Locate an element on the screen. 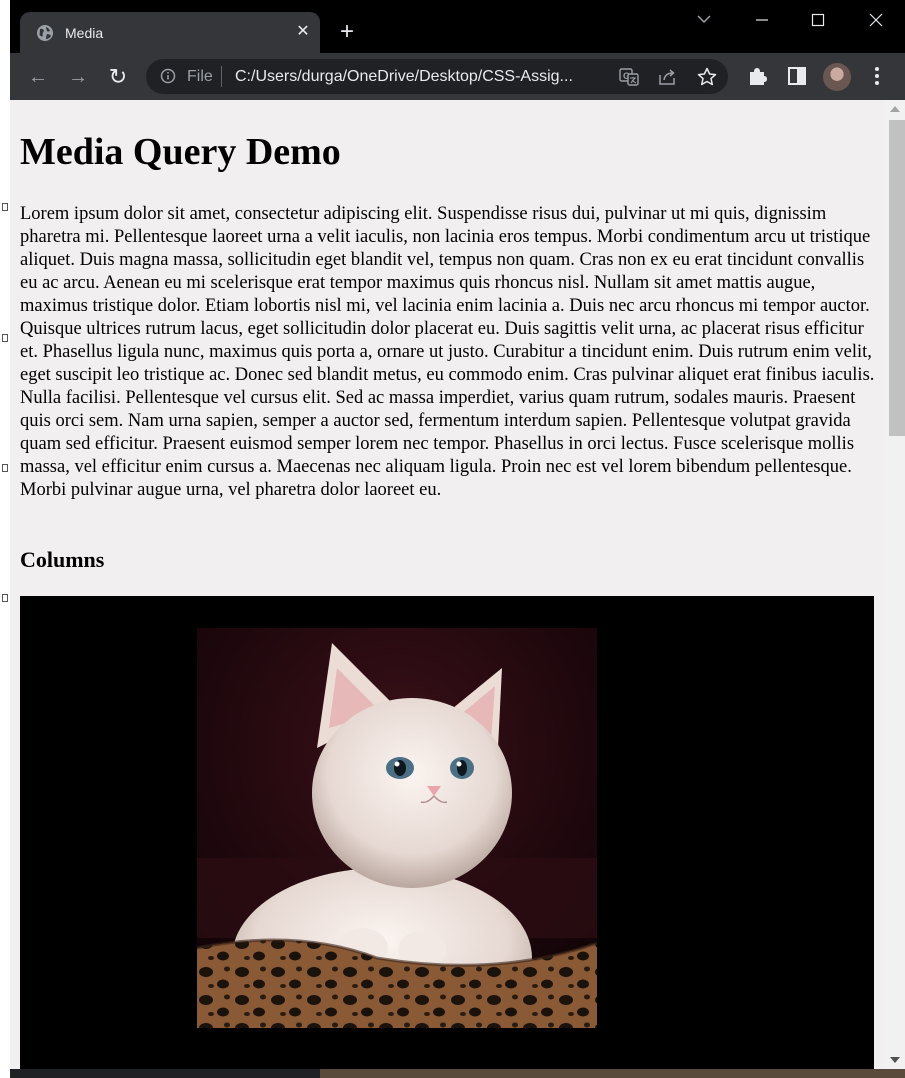  chevron-down-icon is located at coordinates (704, 19).